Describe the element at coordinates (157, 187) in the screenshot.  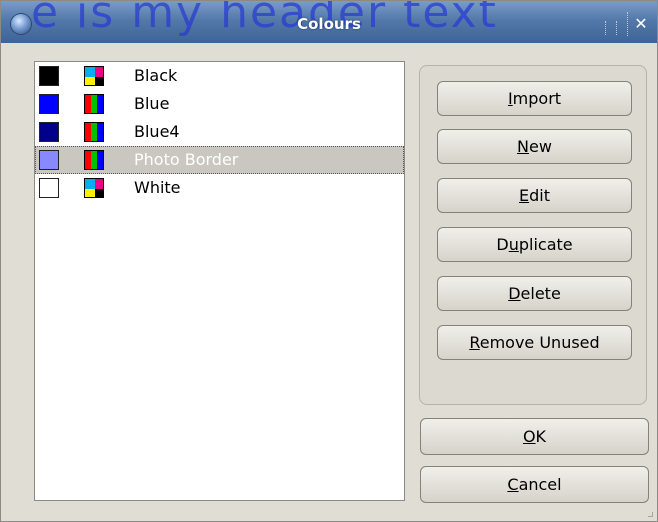
I see `colour-name: White` at that location.